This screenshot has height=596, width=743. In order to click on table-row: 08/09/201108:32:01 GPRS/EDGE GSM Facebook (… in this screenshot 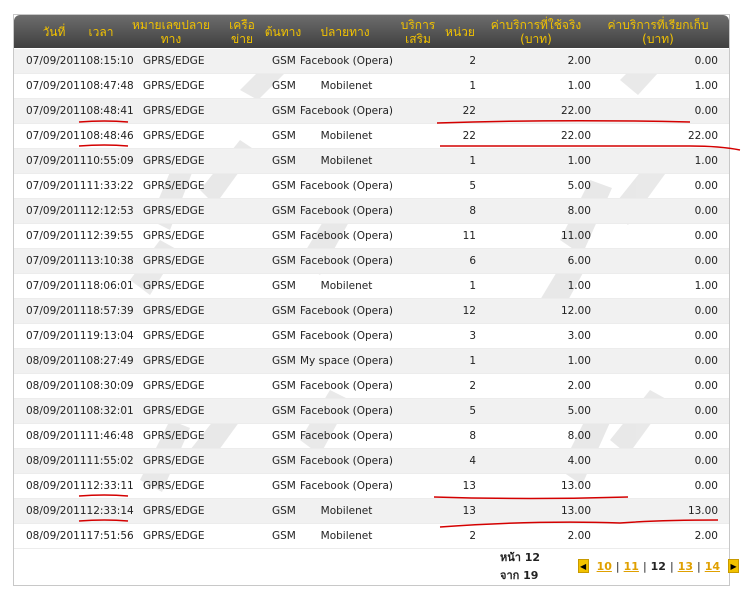, I will do `click(371, 411)`.